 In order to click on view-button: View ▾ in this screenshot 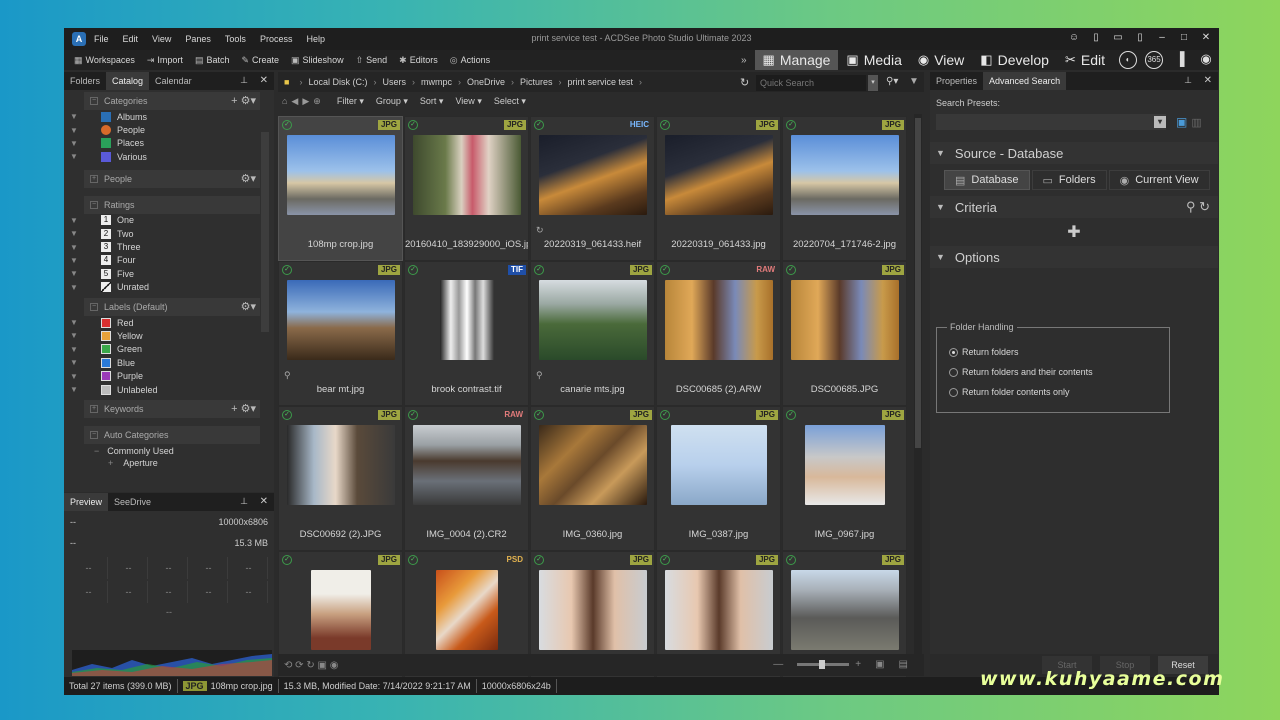, I will do `click(468, 101)`.